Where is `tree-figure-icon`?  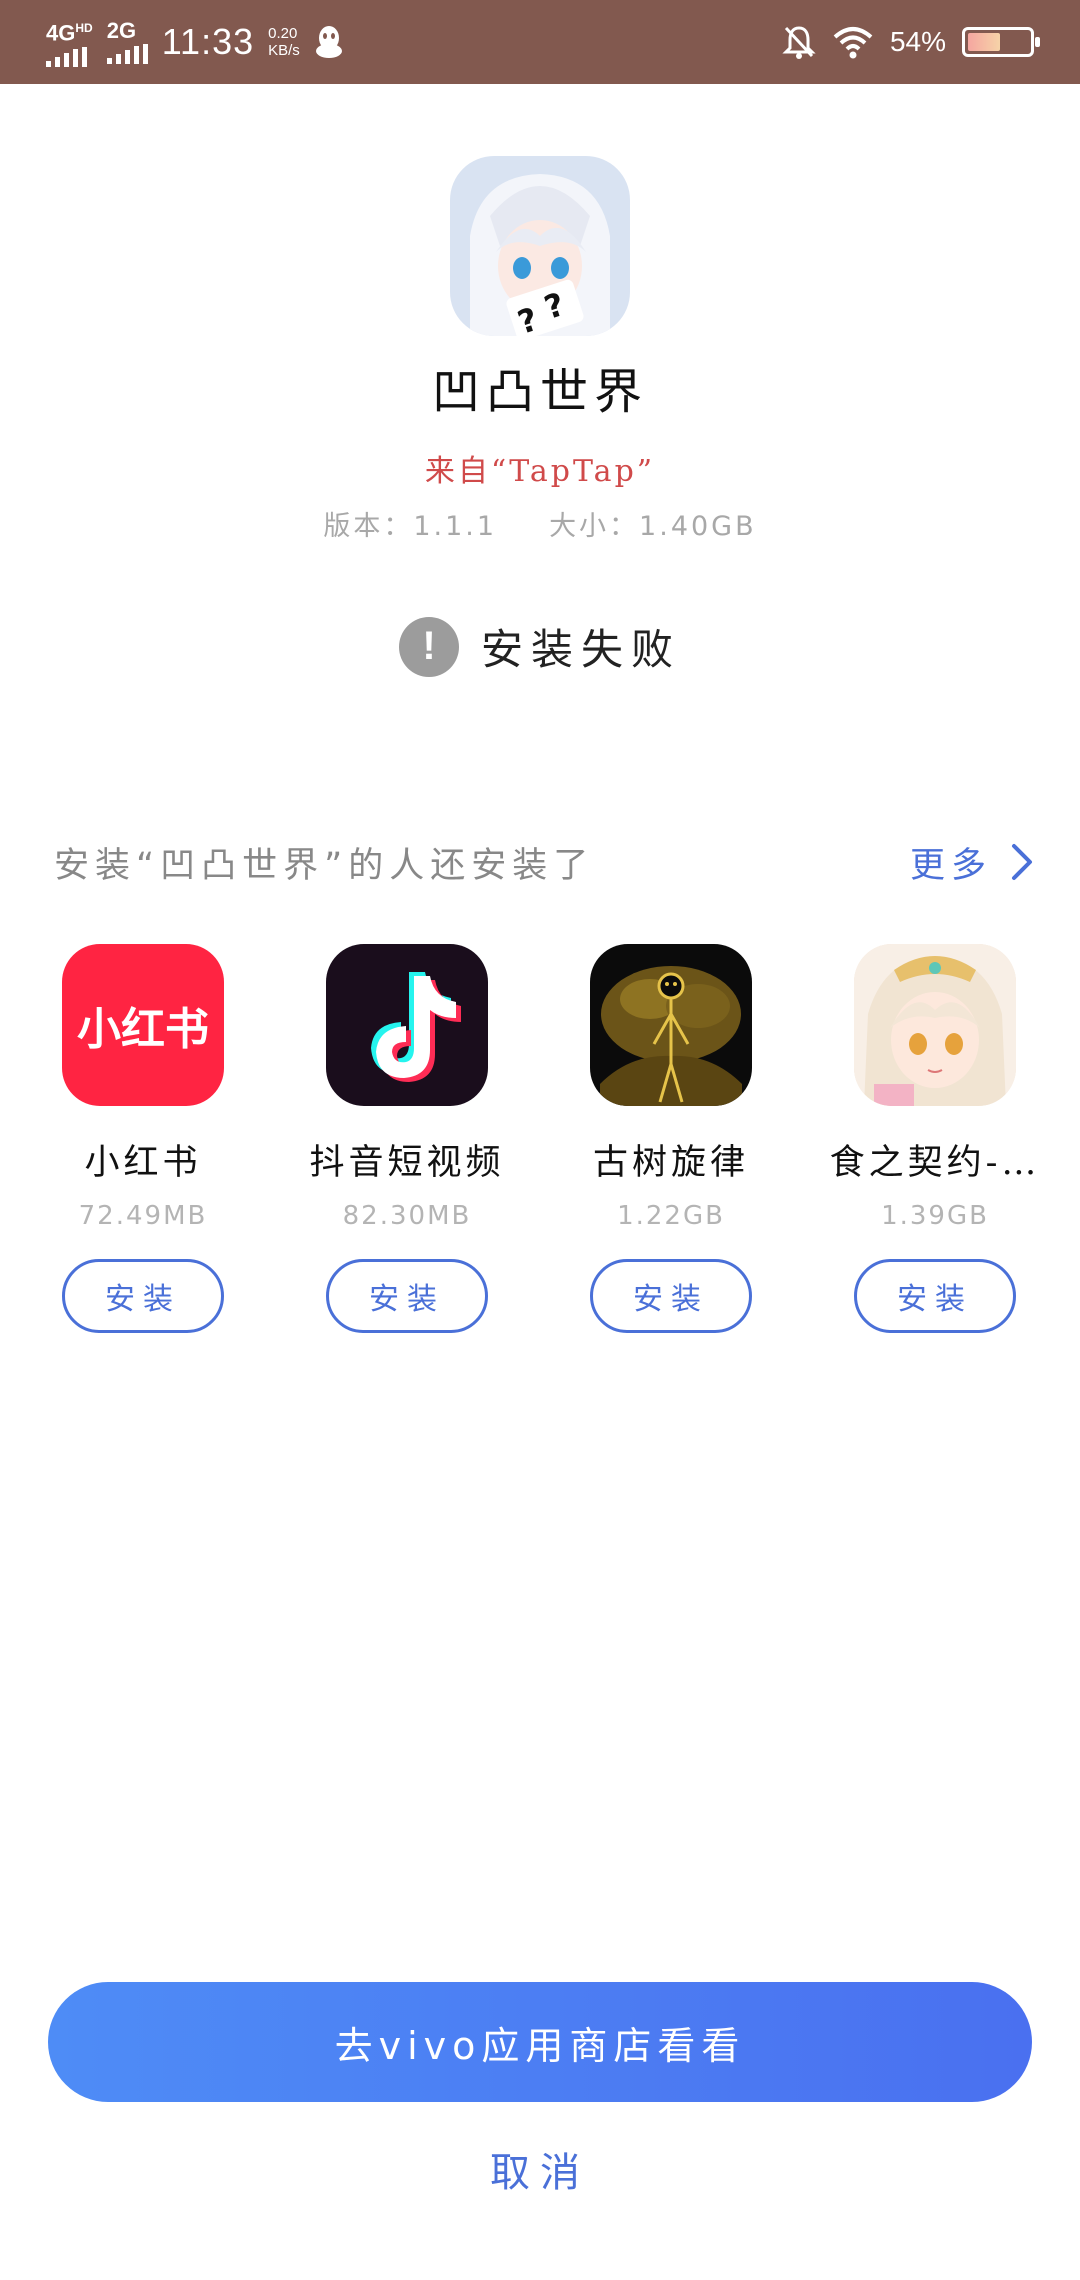
tree-figure-icon is located at coordinates (671, 1025).